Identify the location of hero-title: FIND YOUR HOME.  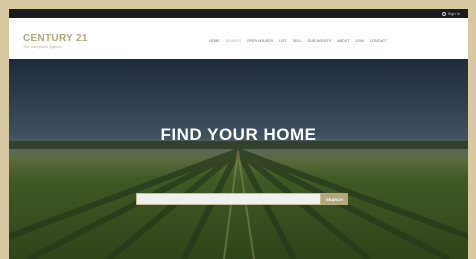
(238, 134).